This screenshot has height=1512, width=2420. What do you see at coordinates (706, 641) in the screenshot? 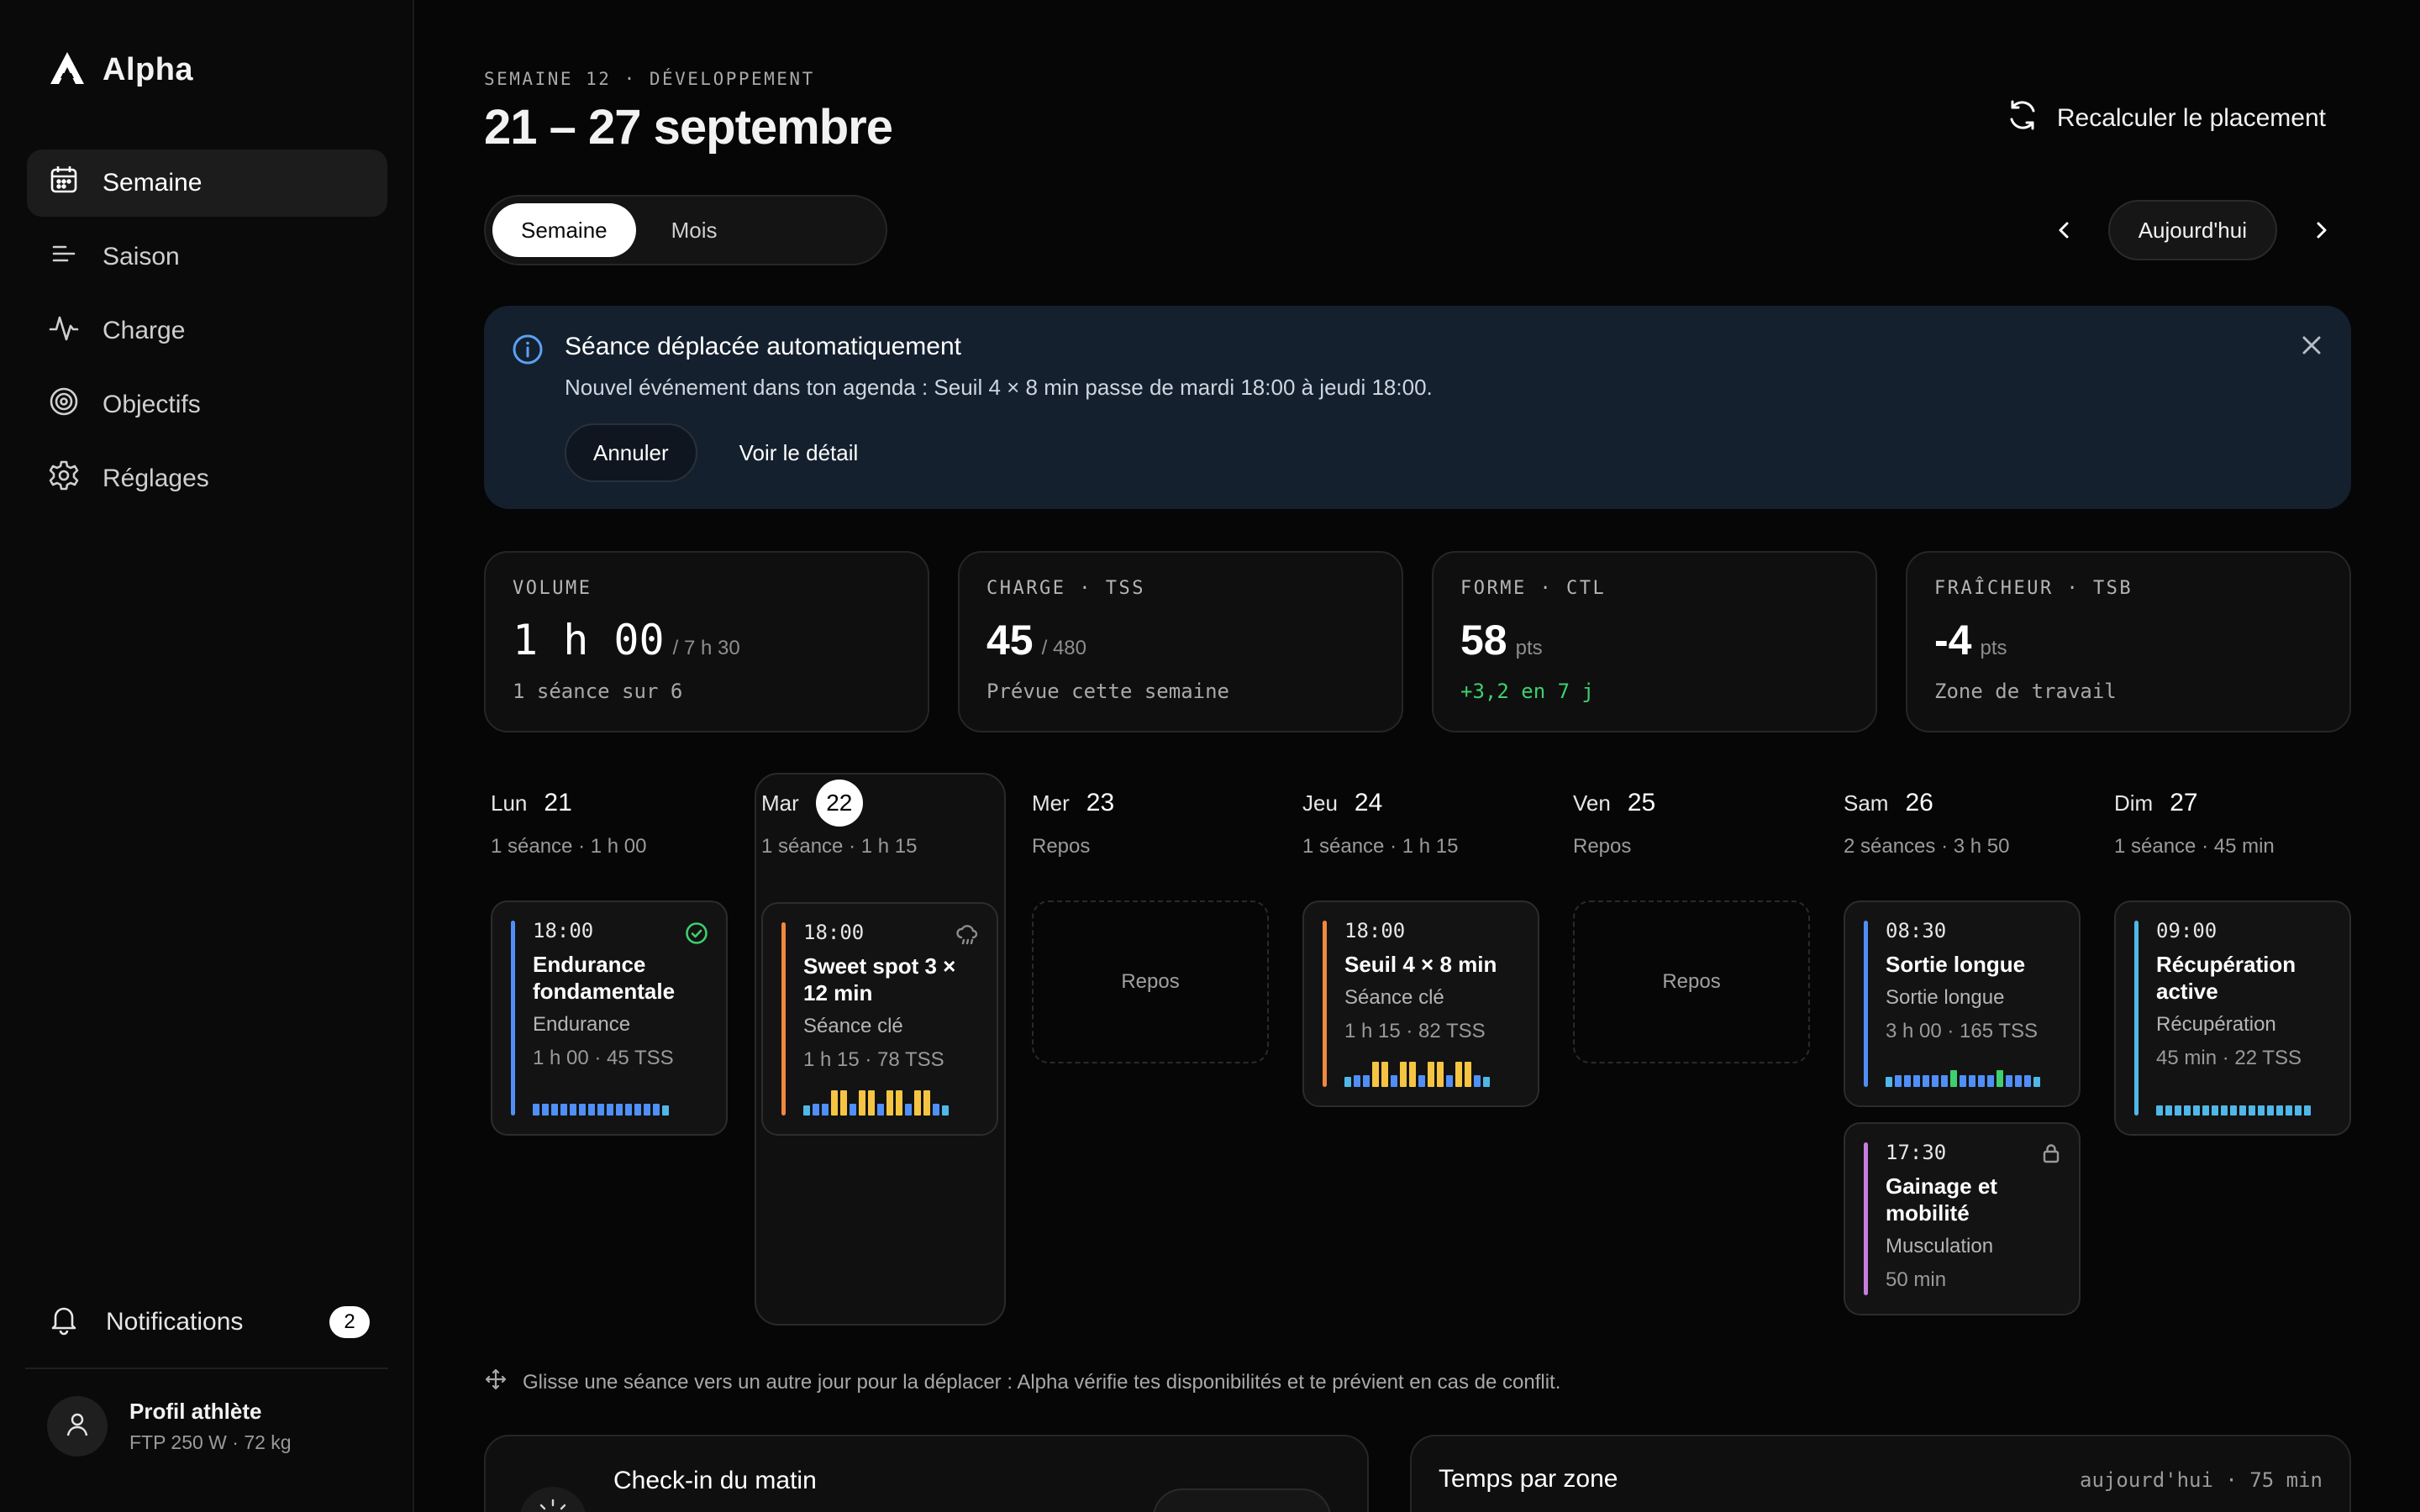
I see `stat-card-volume: VOLUME 1 h 00 / 7 h 30 1 séance sur 6` at bounding box center [706, 641].